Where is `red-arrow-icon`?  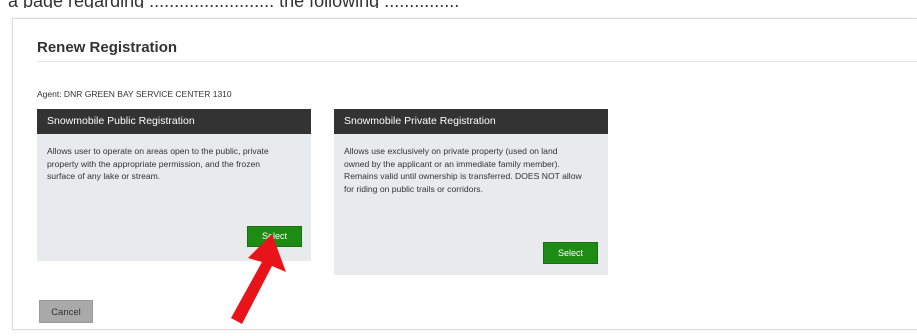 red-arrow-icon is located at coordinates (256, 281).